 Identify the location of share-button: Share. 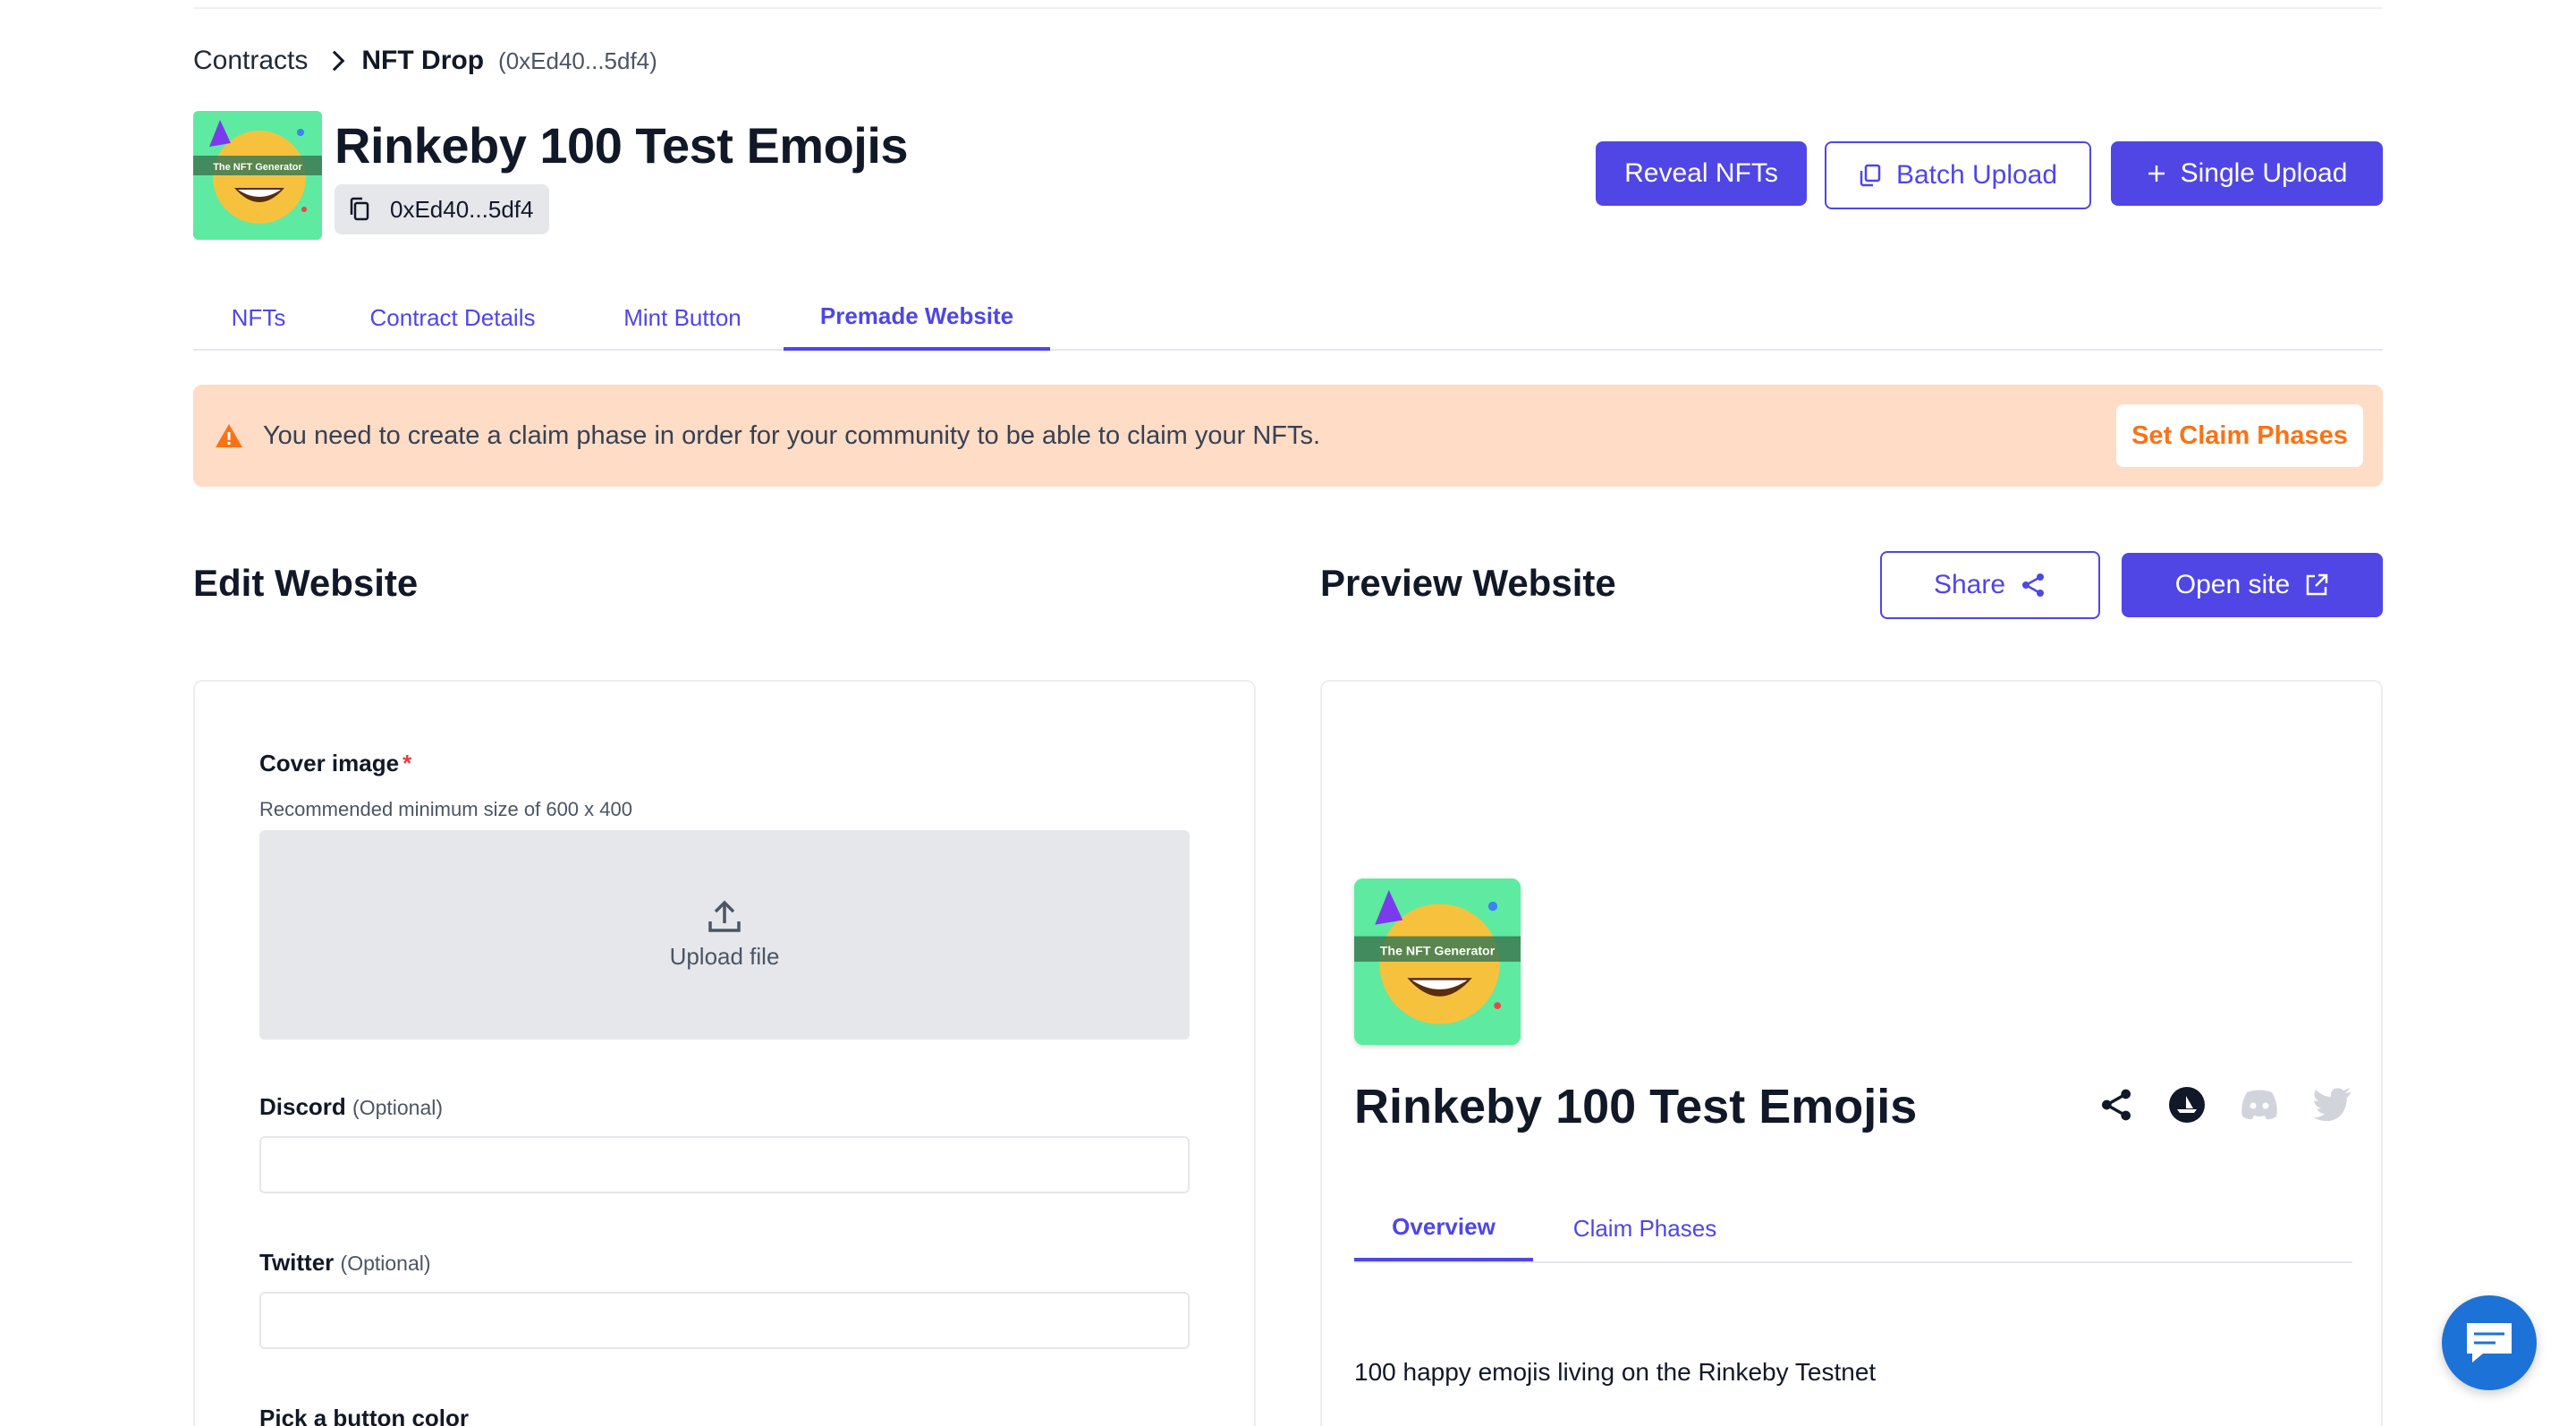
(1990, 585).